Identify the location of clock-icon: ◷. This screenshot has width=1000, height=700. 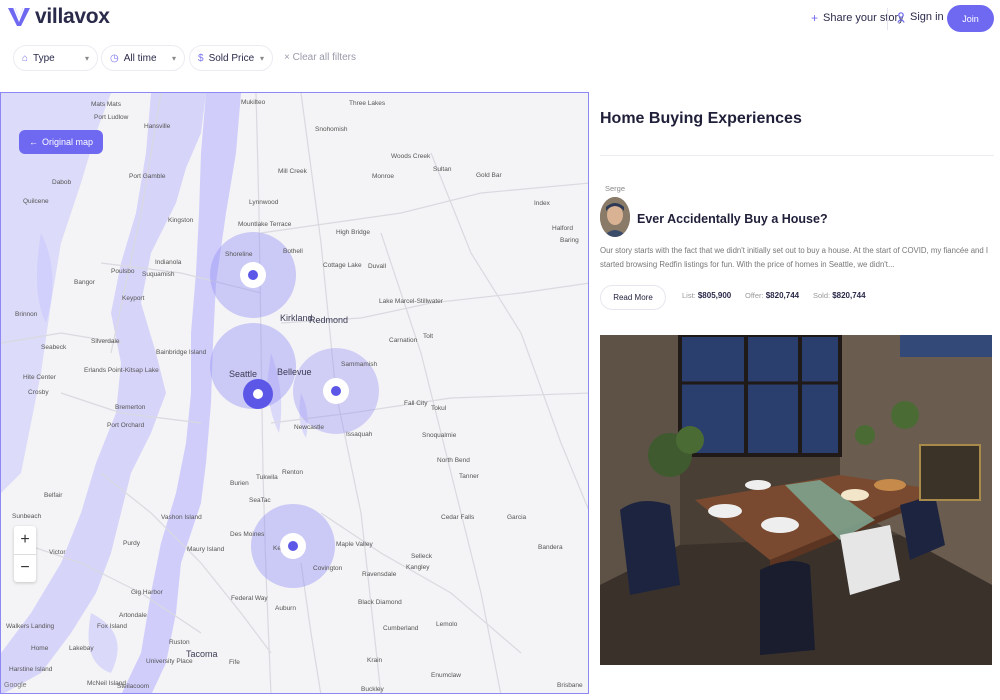
(114, 58).